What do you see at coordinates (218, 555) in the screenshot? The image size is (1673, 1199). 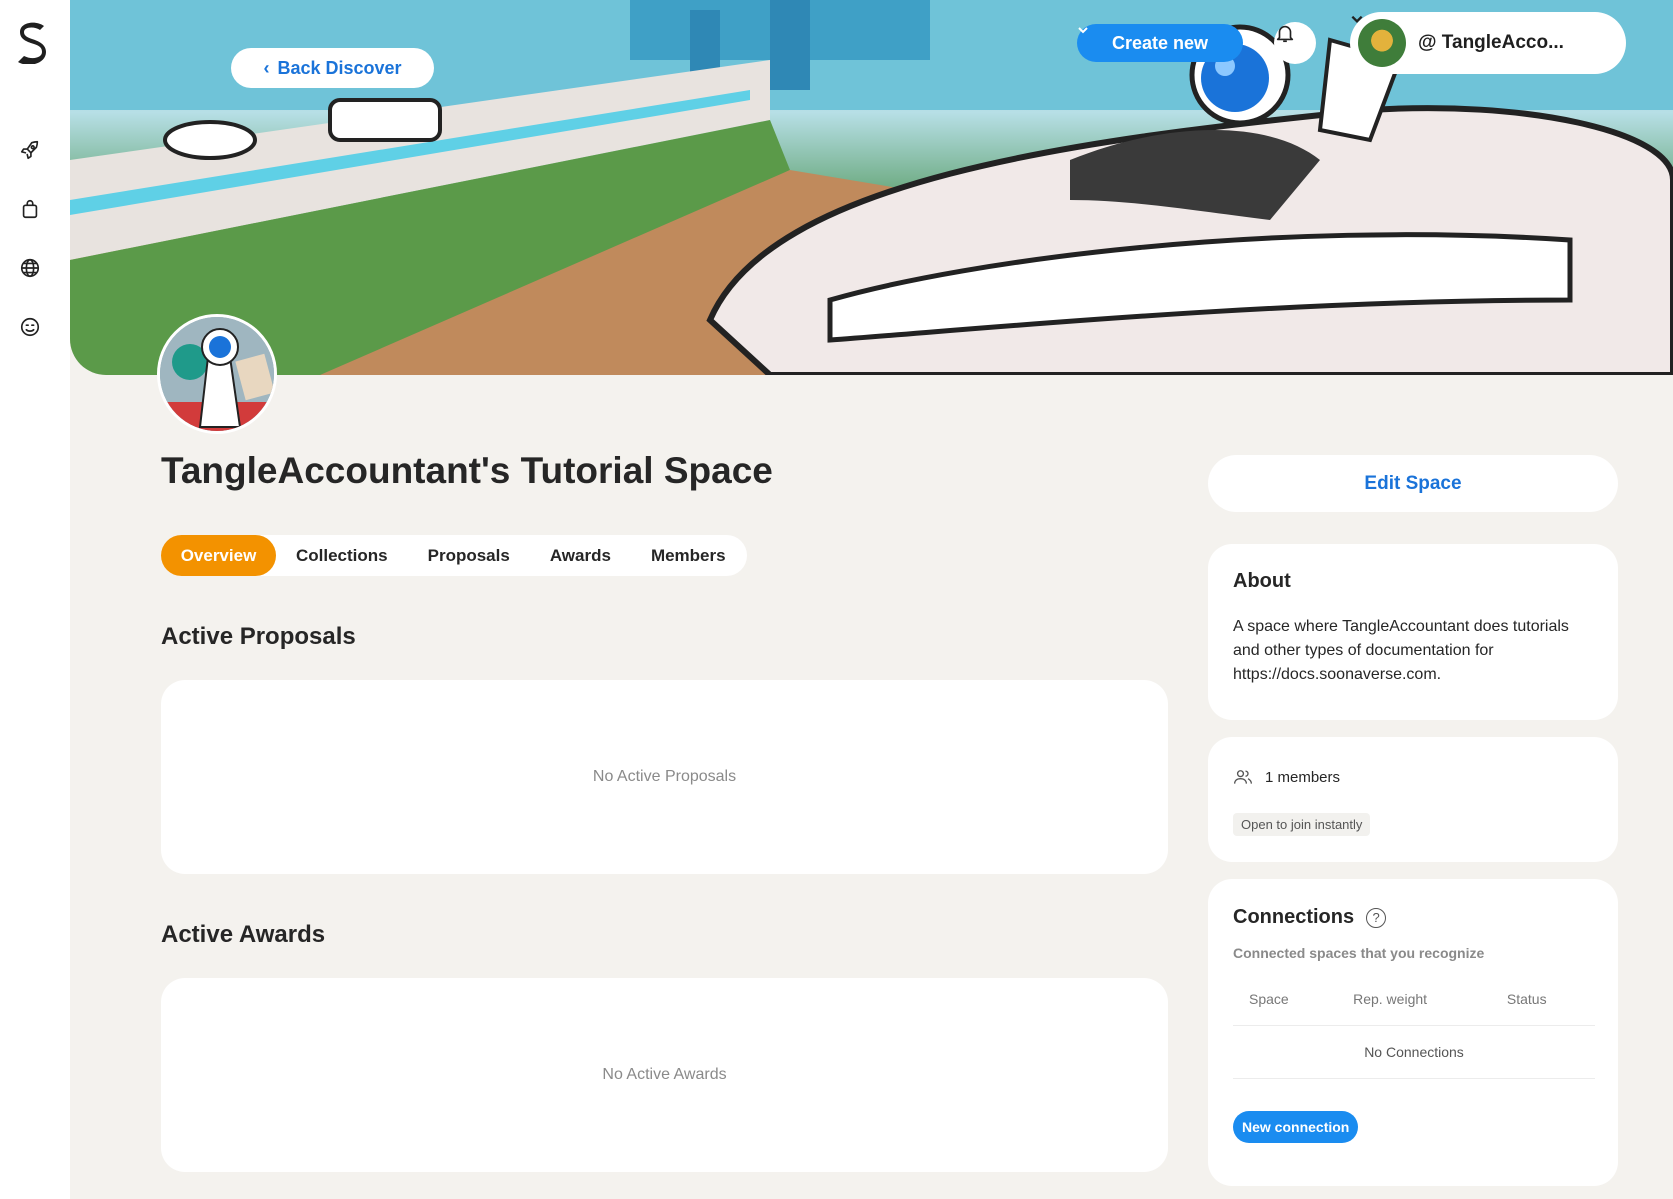 I see `tab-overview: Overview` at bounding box center [218, 555].